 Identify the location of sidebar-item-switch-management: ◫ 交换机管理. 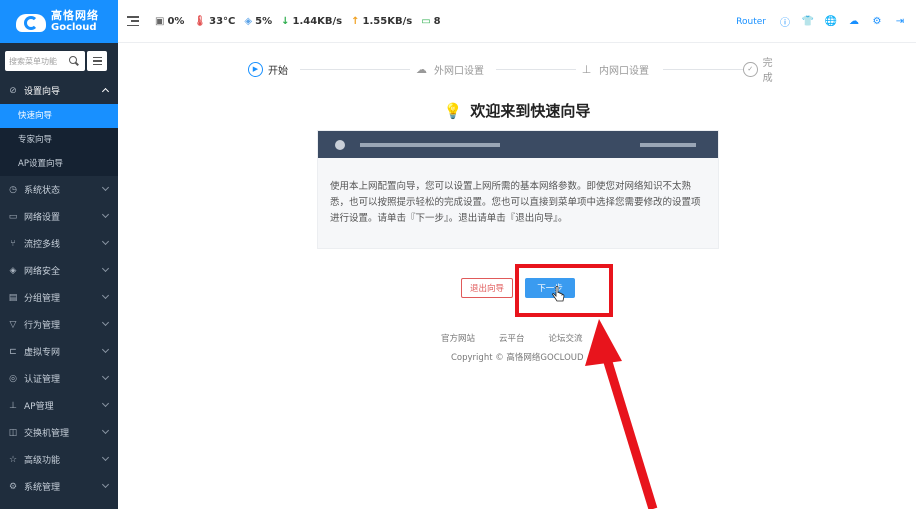
(59, 432).